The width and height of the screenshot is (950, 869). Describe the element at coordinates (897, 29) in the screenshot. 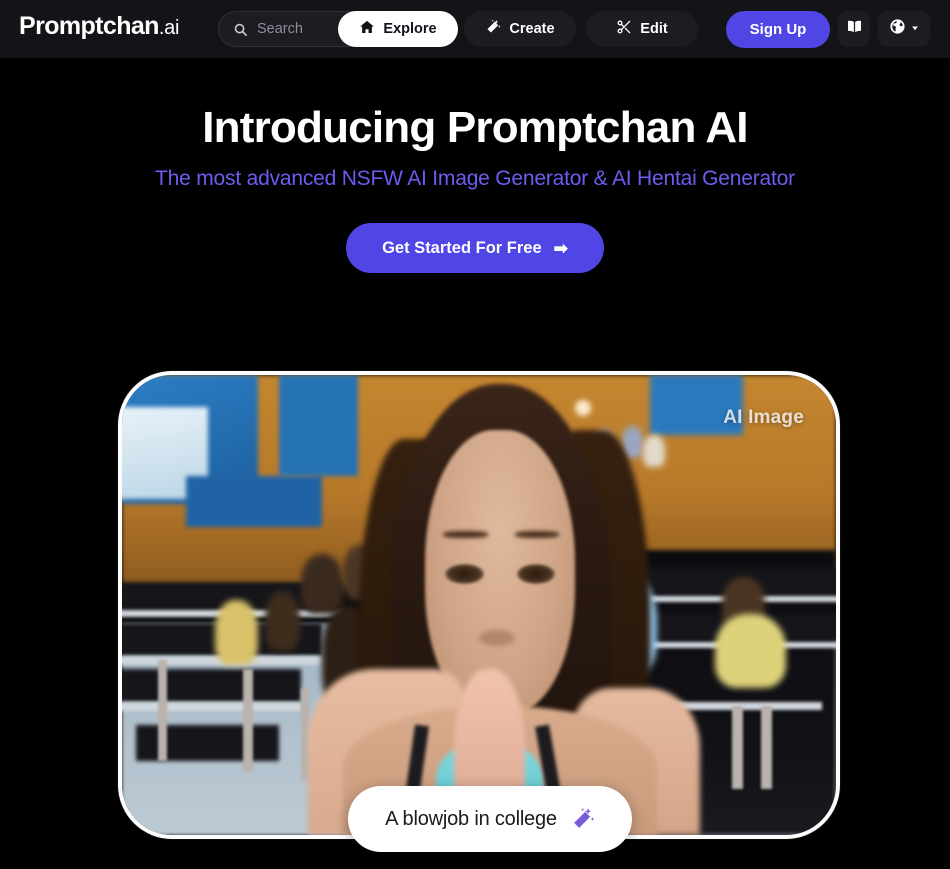

I see `globe-icon` at that location.